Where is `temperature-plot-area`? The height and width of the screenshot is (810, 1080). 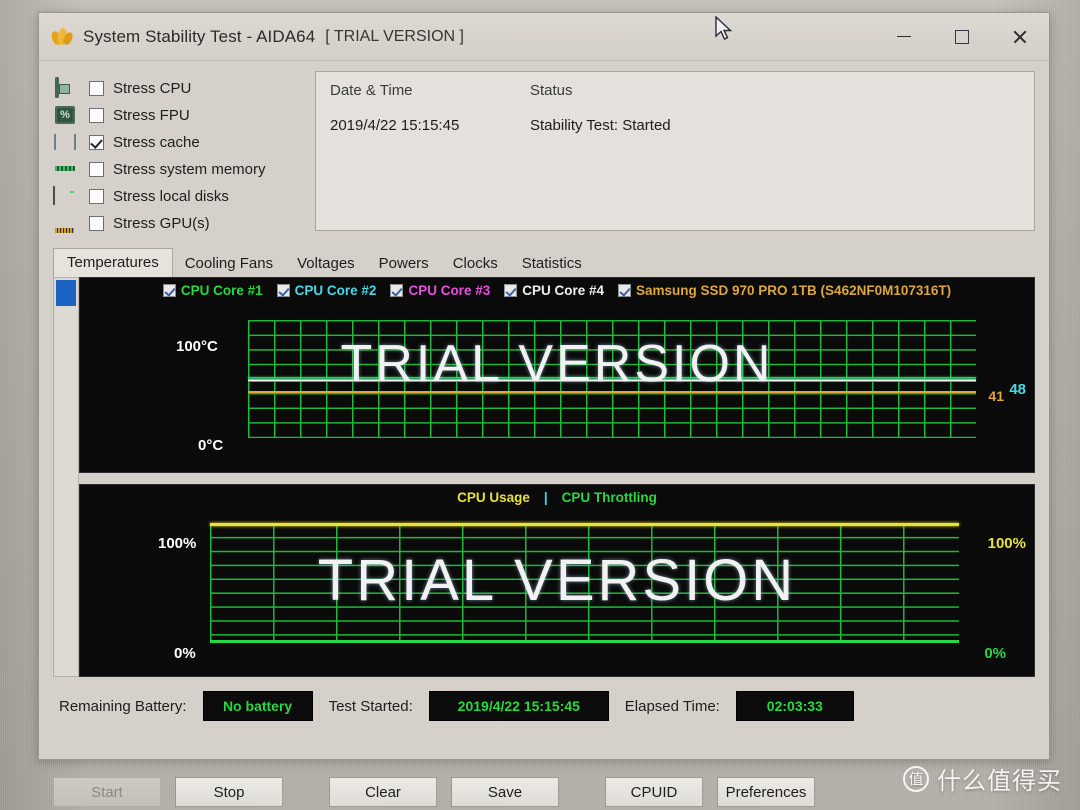 temperature-plot-area is located at coordinates (612, 379).